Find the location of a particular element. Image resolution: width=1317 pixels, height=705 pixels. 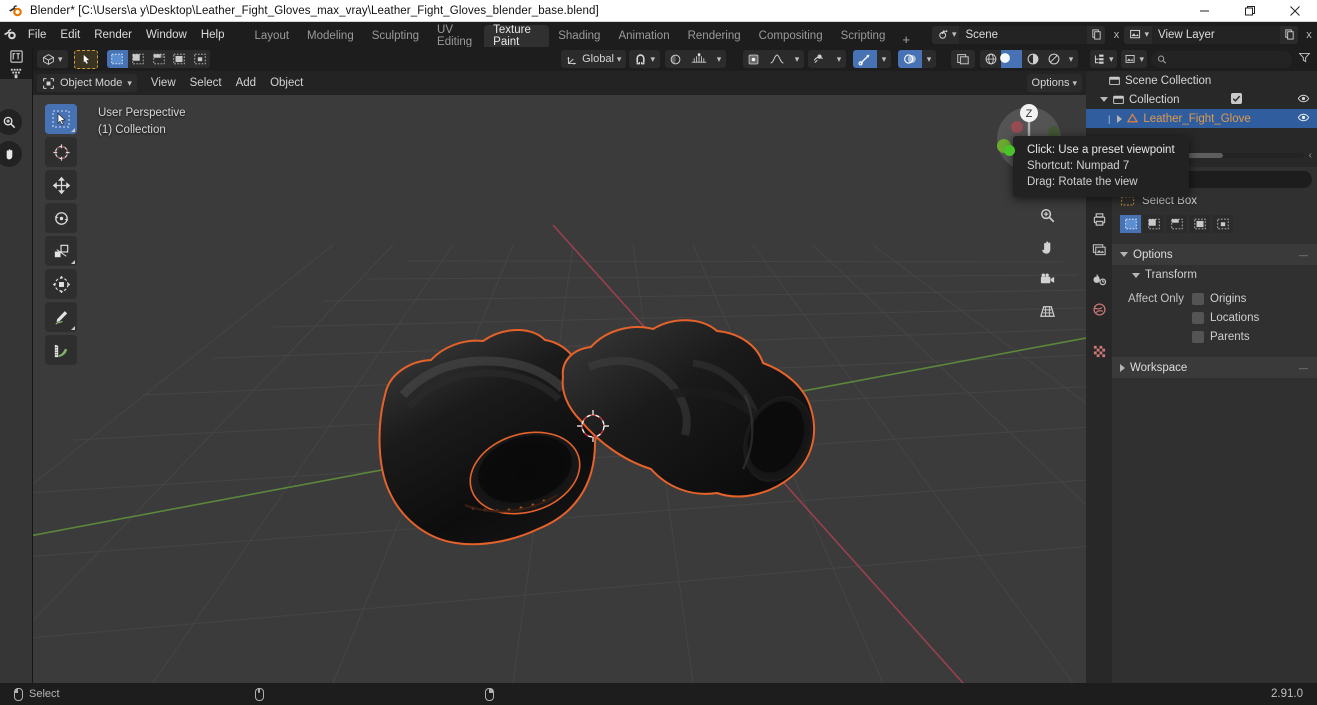

funnel-icon is located at coordinates (1304, 59).